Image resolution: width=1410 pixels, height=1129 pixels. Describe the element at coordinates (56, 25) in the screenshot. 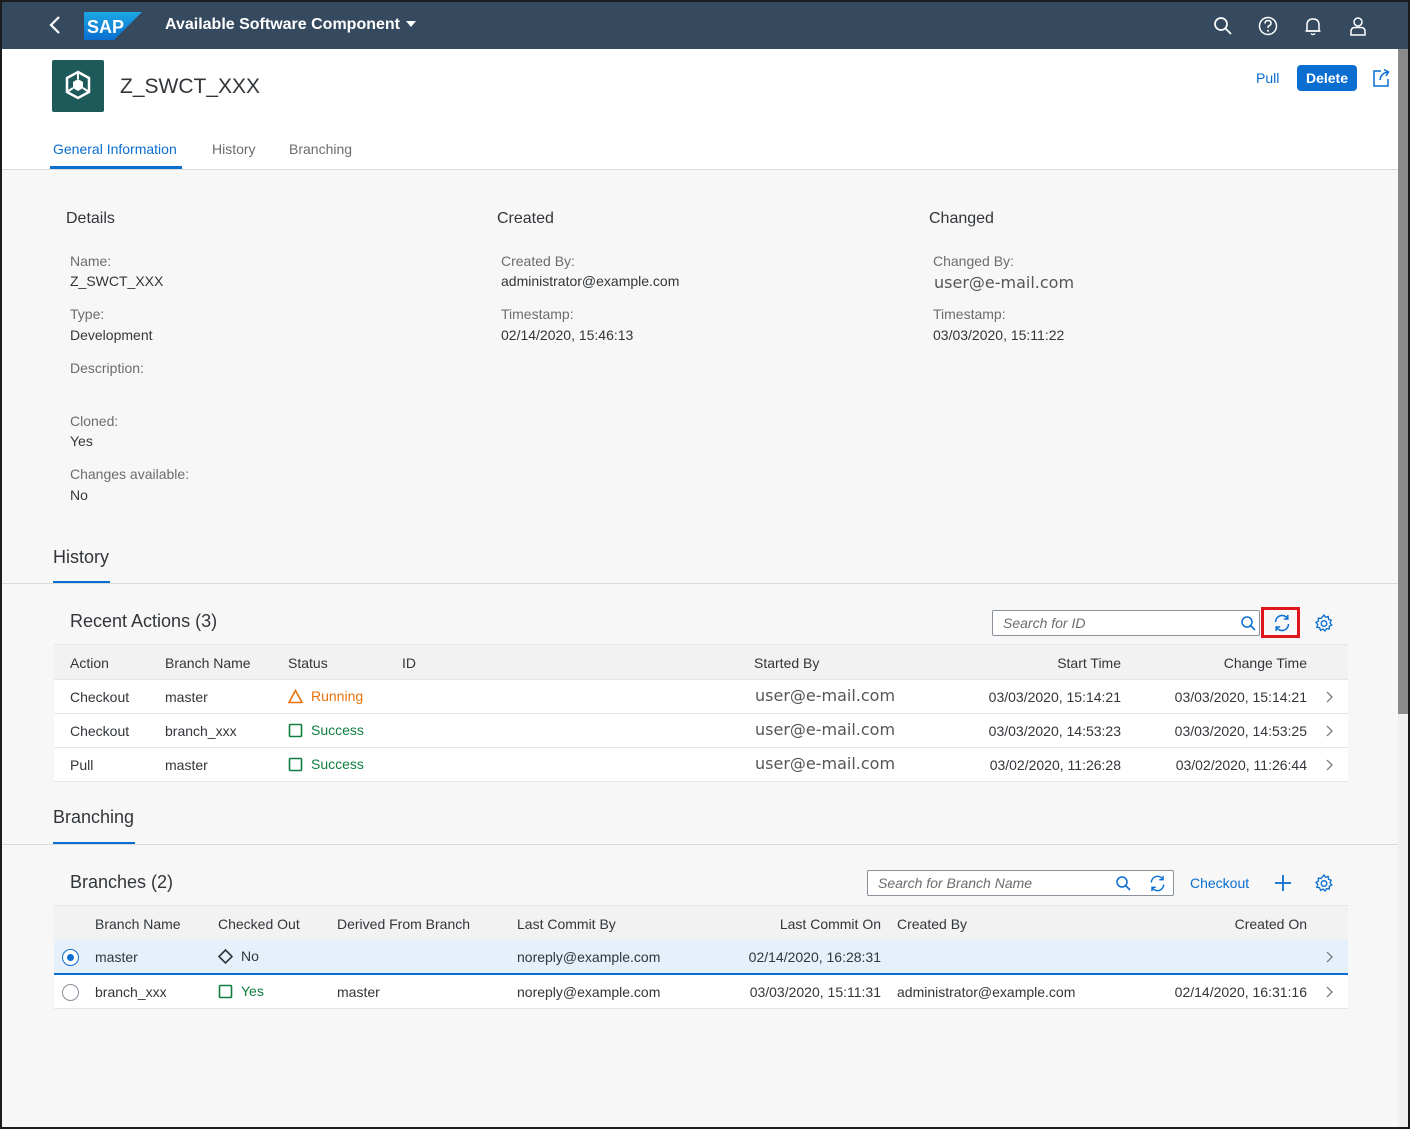

I see `back-icon` at that location.